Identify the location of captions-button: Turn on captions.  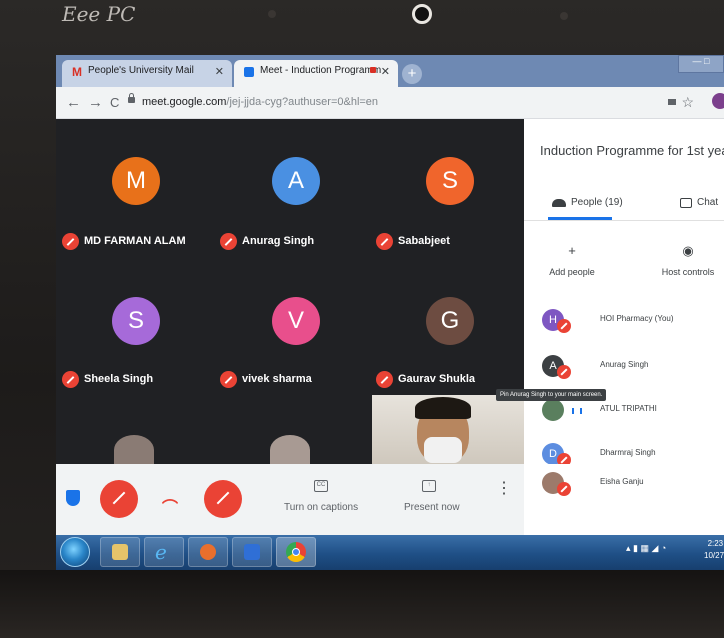
(321, 507).